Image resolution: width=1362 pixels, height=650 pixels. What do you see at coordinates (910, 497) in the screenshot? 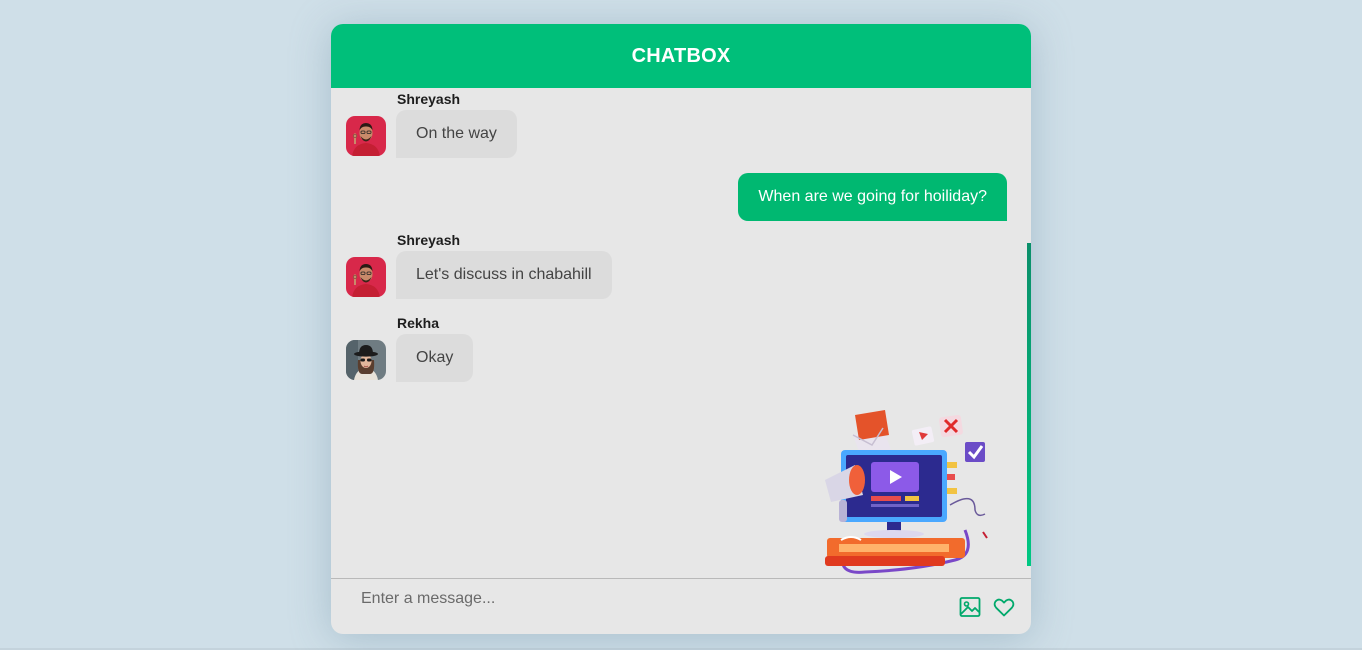
I see `marketing-illustration` at bounding box center [910, 497].